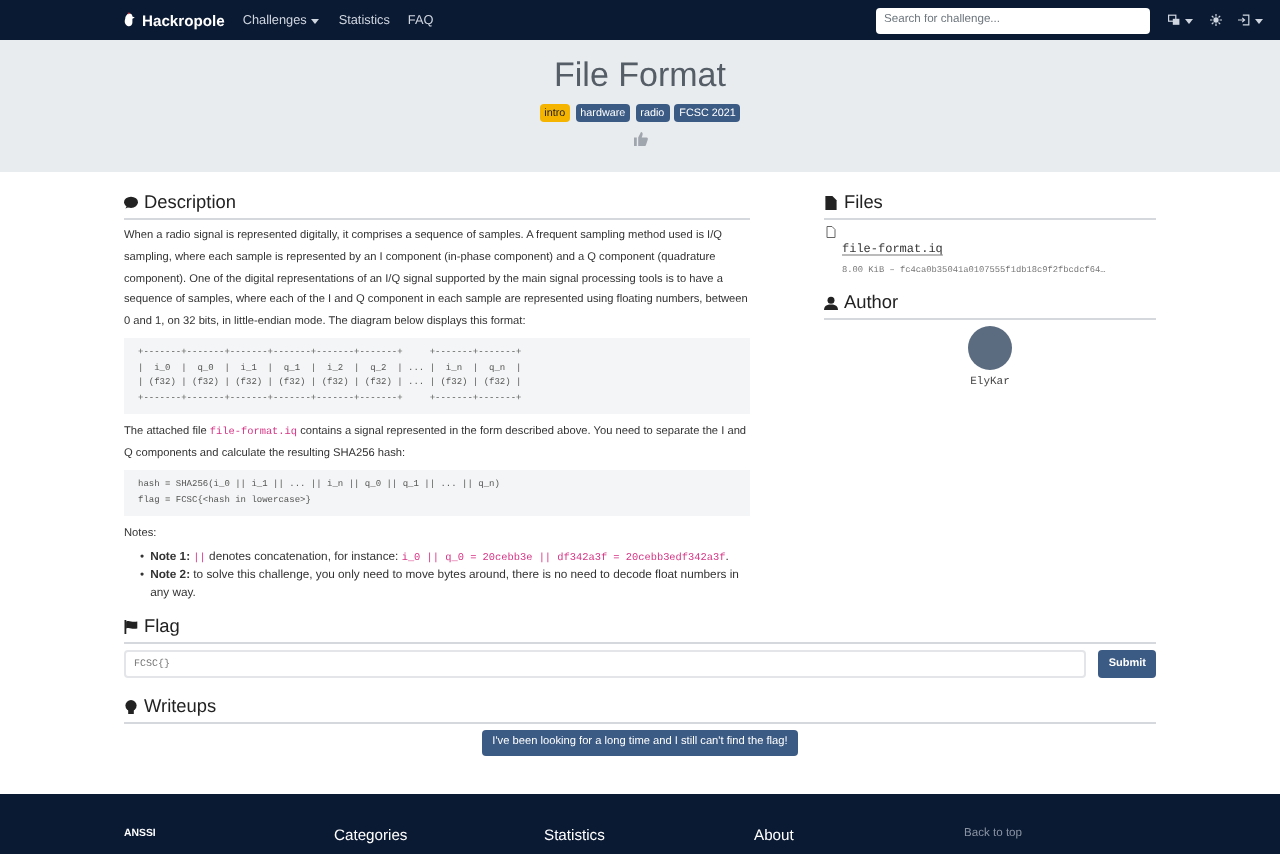 This screenshot has height=854, width=1280. What do you see at coordinates (990, 348) in the screenshot?
I see `avatar-image` at bounding box center [990, 348].